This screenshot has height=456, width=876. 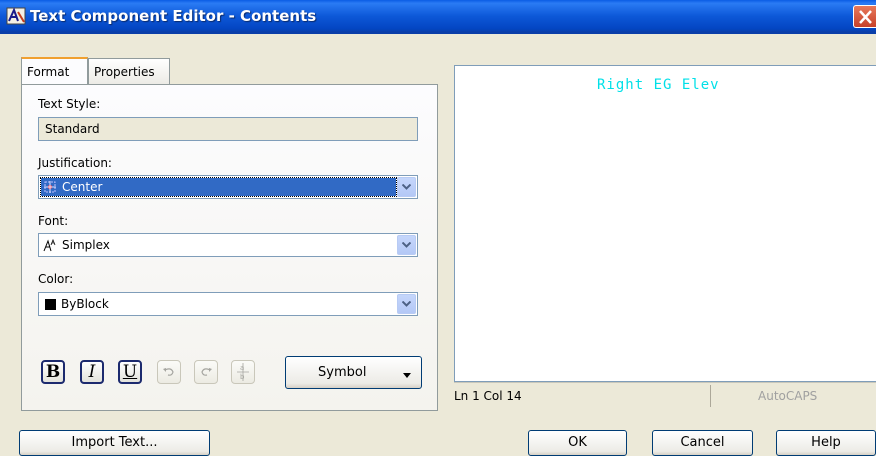 What do you see at coordinates (53, 221) in the screenshot?
I see `font-label: Font:` at bounding box center [53, 221].